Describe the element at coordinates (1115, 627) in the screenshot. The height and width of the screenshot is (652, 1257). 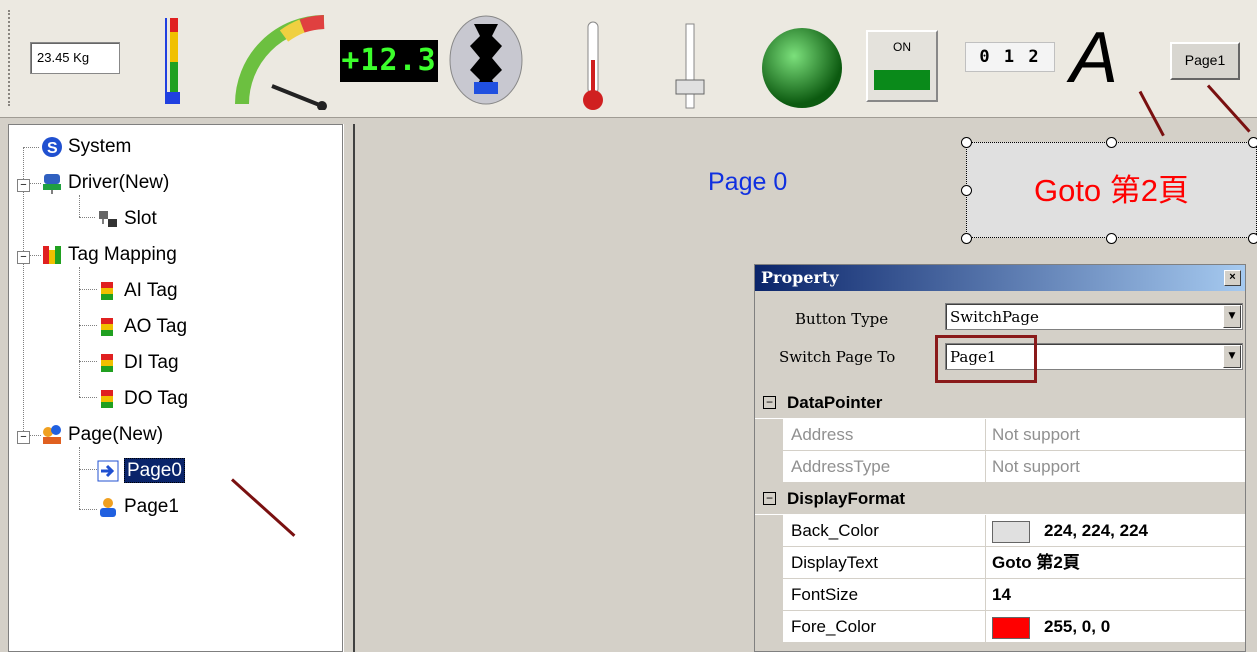
I see `property-value: 255, 0, 0` at that location.